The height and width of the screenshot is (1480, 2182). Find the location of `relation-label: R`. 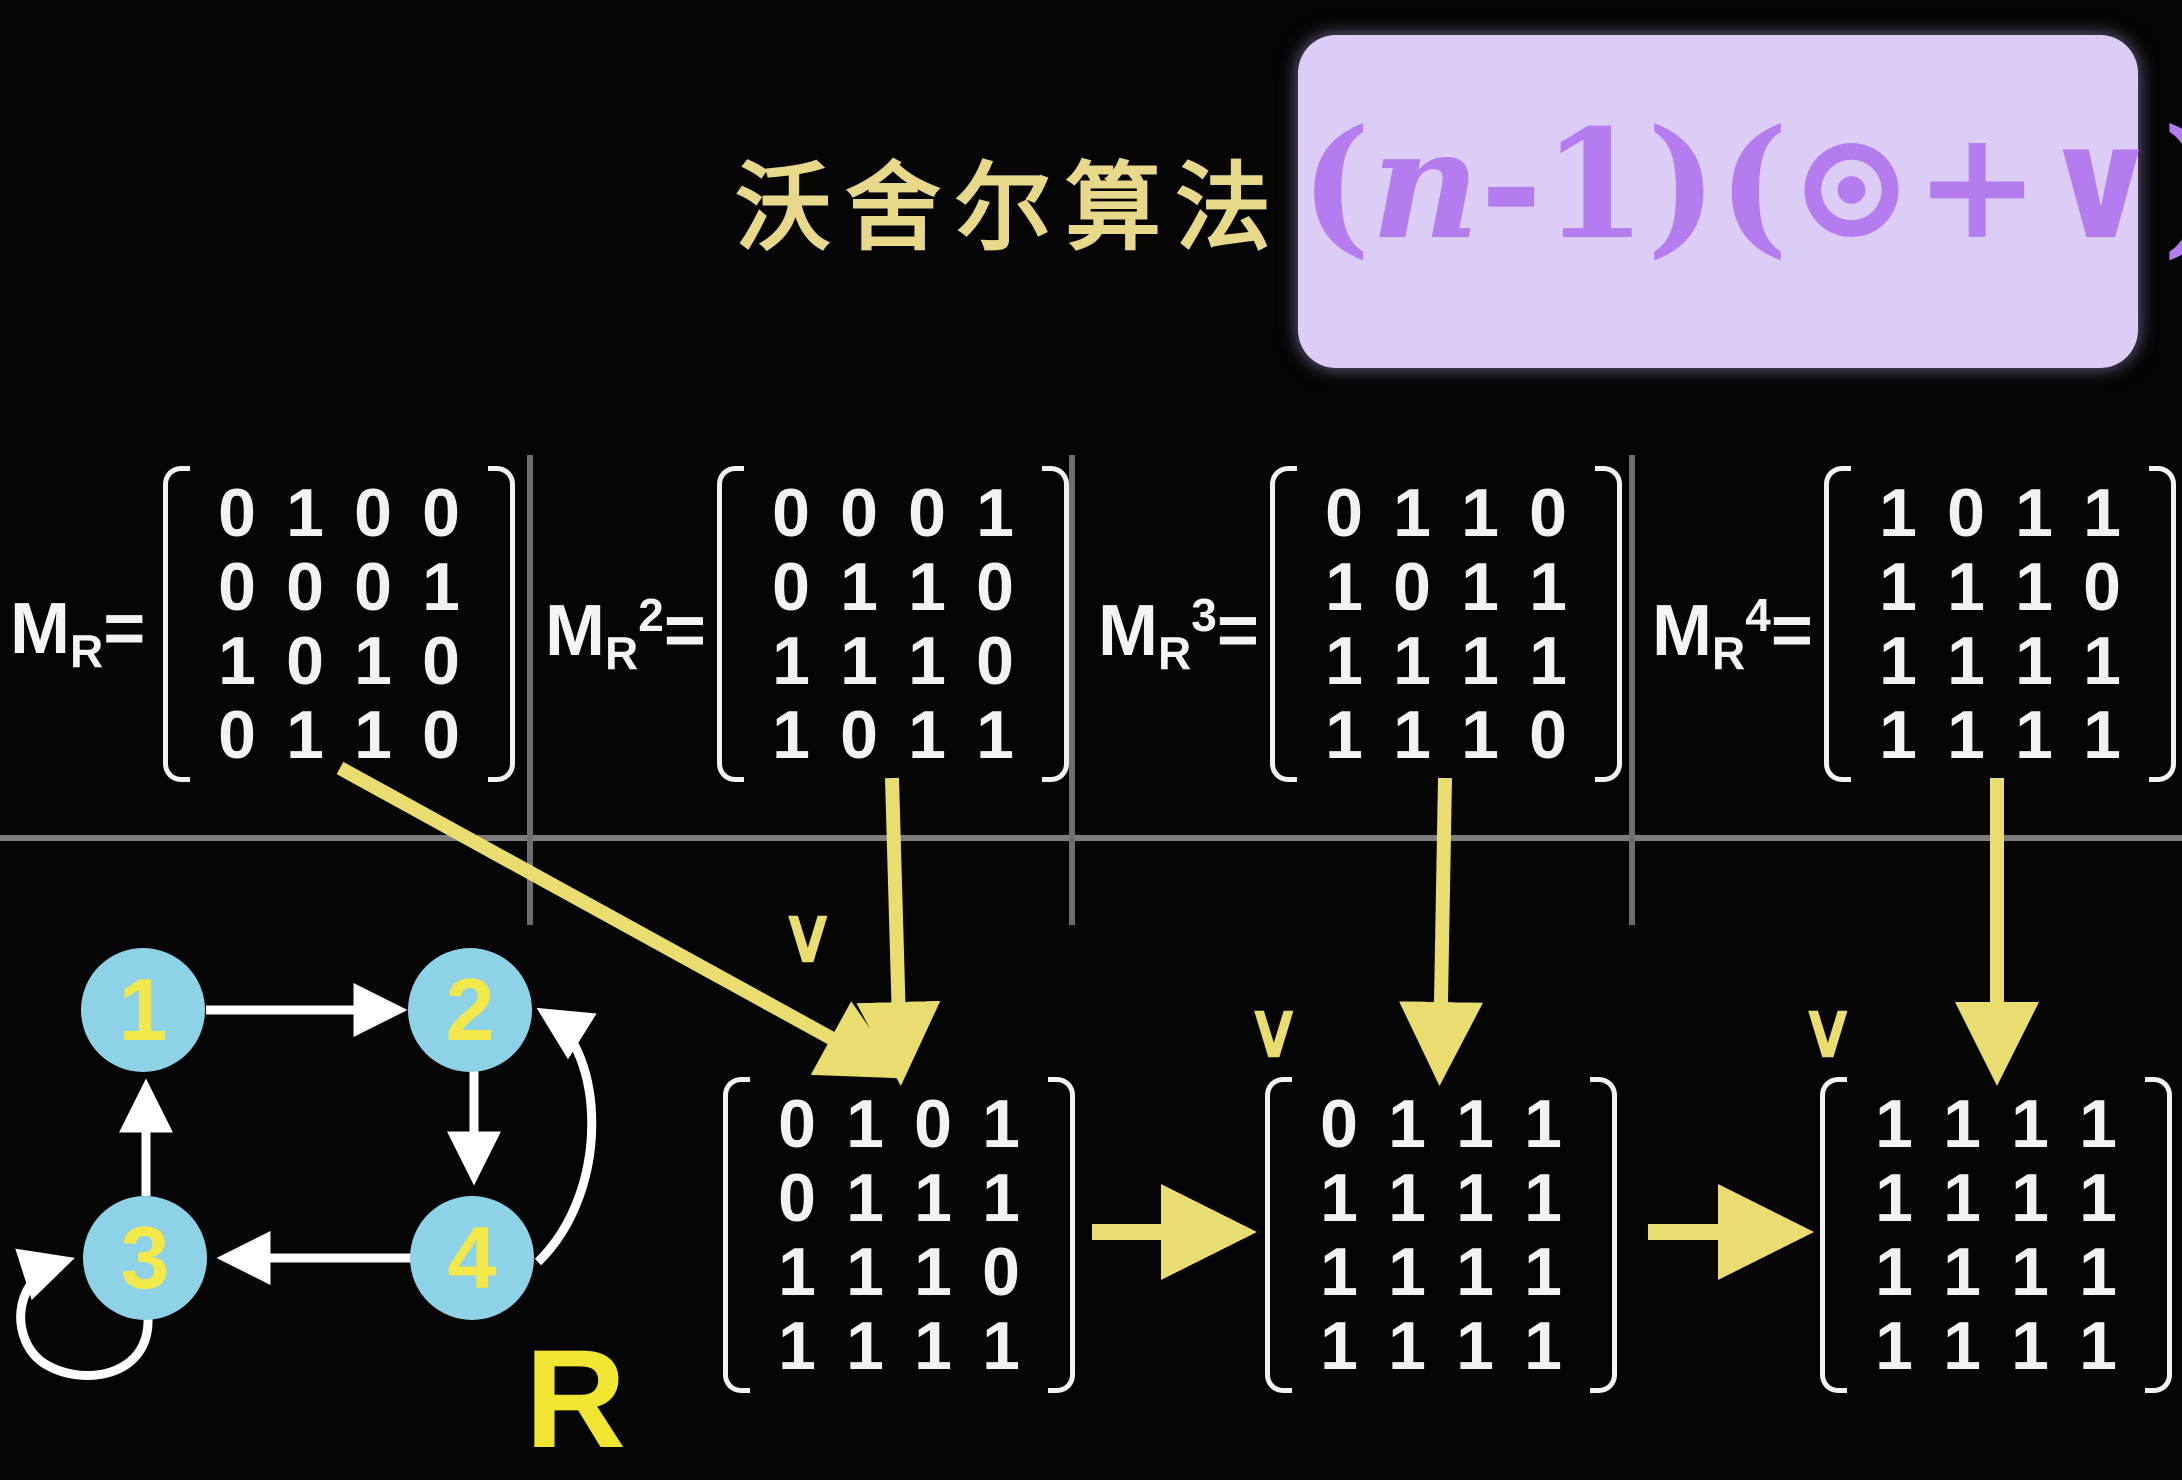

relation-label: R is located at coordinates (576, 1398).